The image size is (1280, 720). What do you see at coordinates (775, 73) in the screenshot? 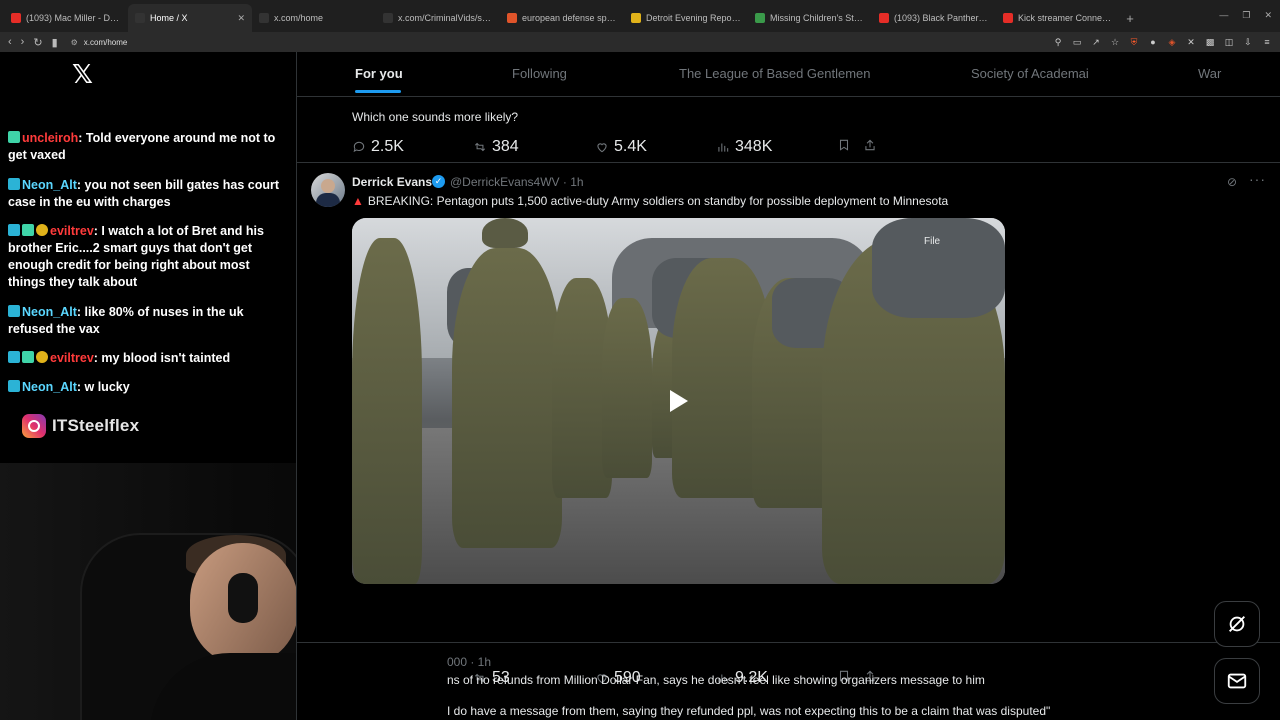
I see `tab-league-of-based-gentlemen: The League of Based Gentlemen` at bounding box center [775, 73].